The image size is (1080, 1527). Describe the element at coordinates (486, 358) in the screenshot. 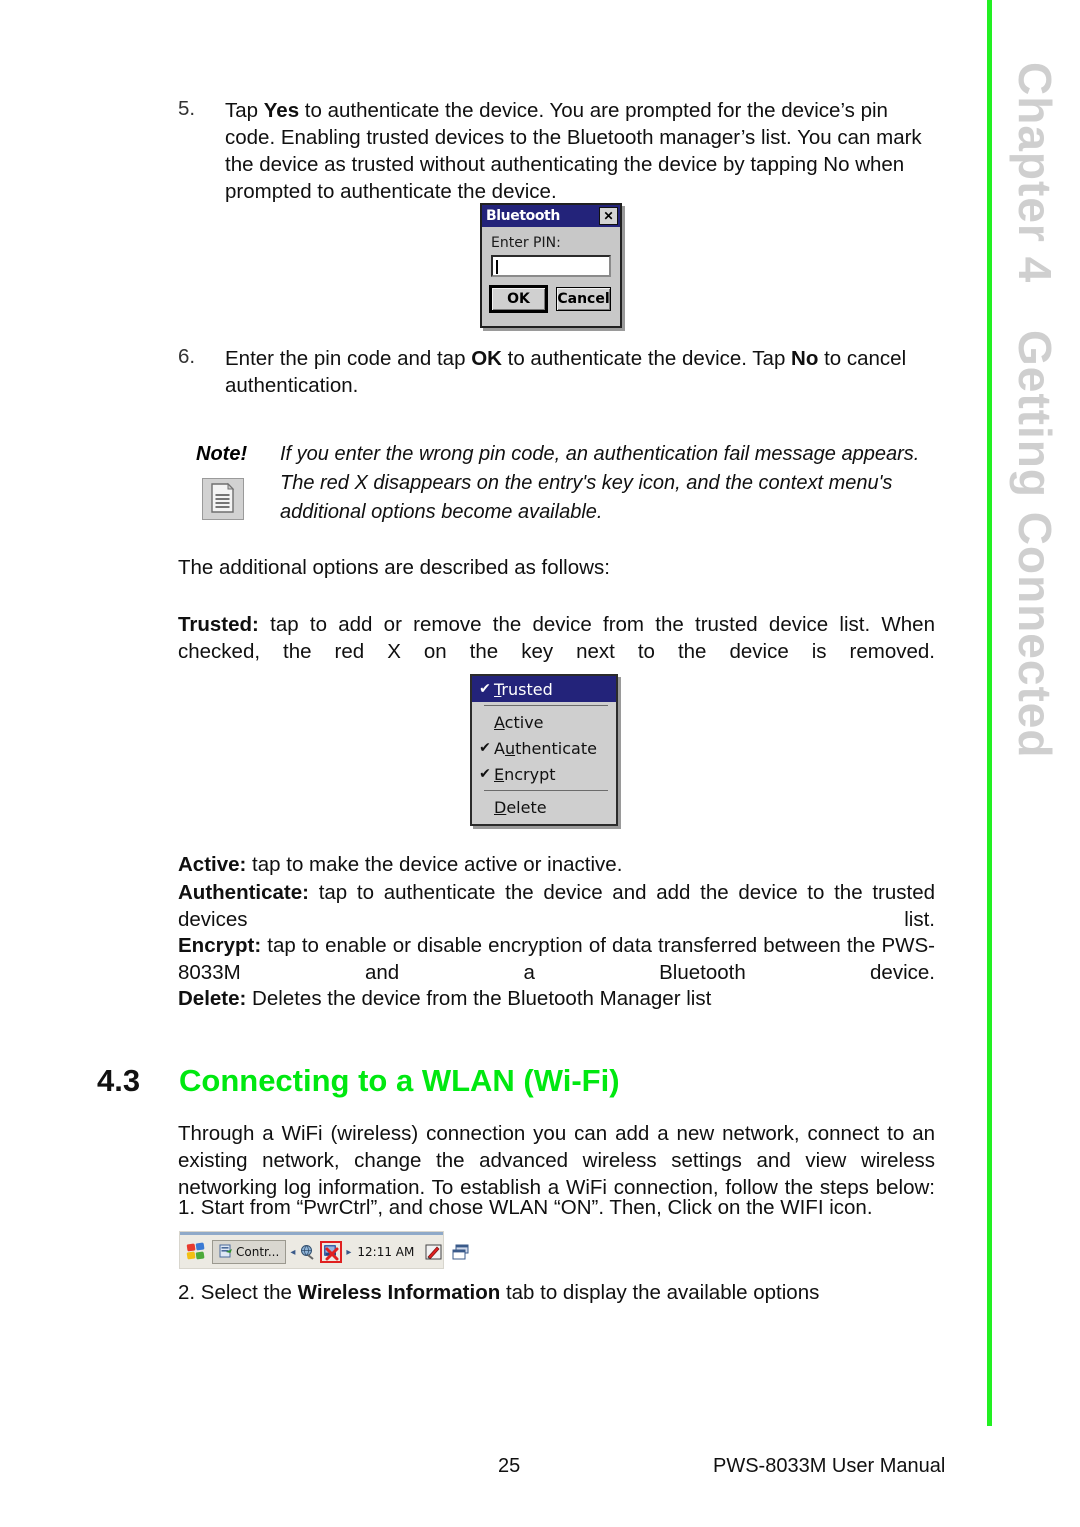

I see `step-6-bold-ok: OK` at that location.